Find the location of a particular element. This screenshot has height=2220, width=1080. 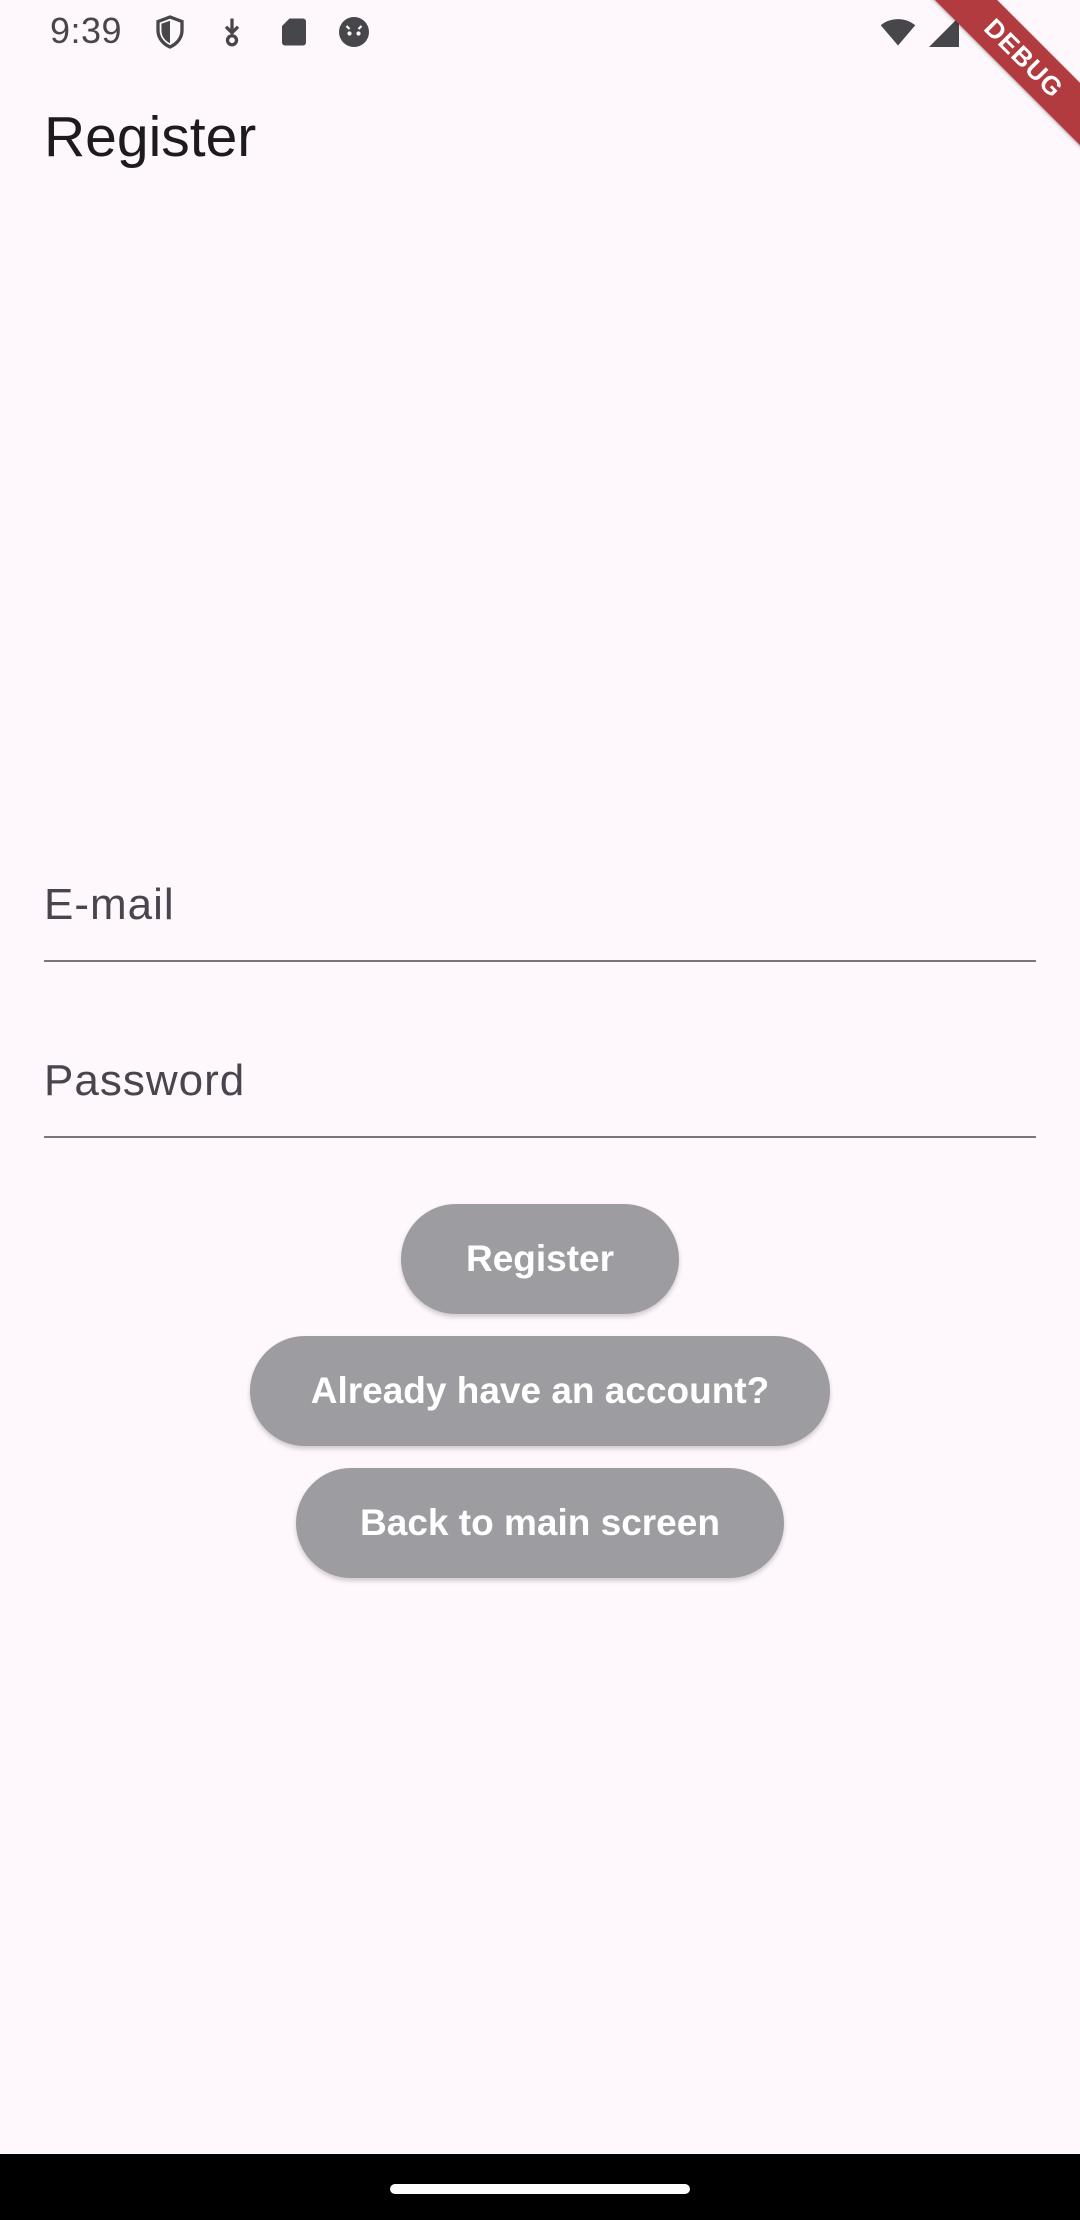

page-title: Register is located at coordinates (150, 137).